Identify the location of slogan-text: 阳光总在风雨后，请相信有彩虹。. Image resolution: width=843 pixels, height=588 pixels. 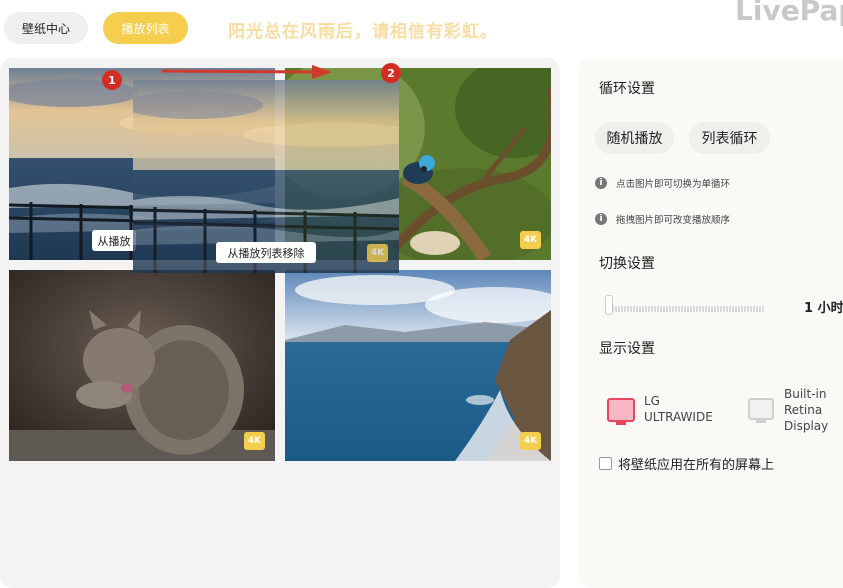
(363, 32).